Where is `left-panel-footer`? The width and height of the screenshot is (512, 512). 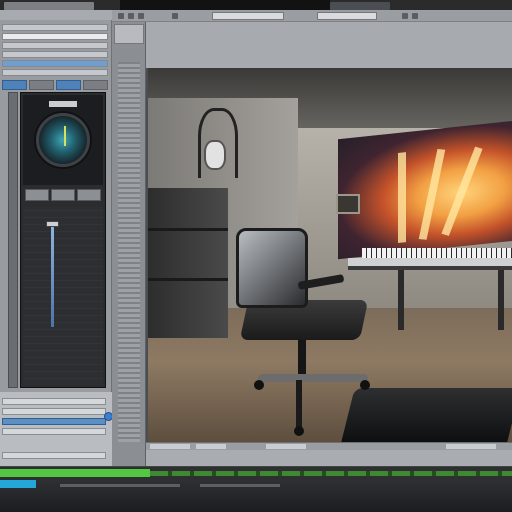
left-panel-footer is located at coordinates (56, 432).